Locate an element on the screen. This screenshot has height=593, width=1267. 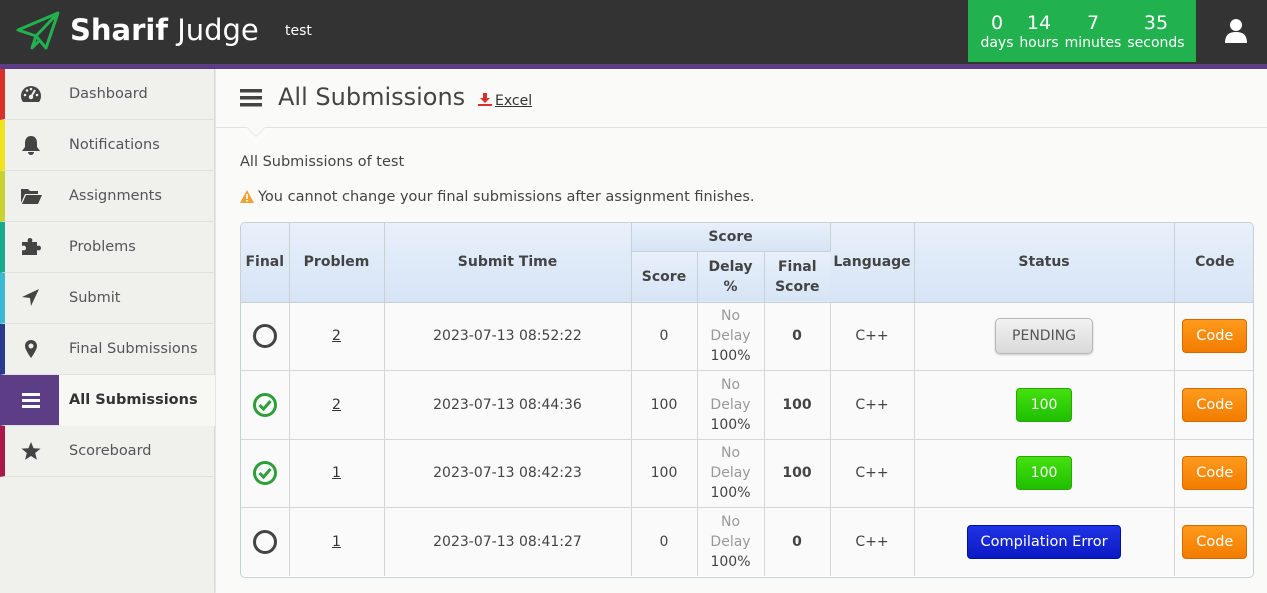
countdown-days: 0 days is located at coordinates (997, 32).